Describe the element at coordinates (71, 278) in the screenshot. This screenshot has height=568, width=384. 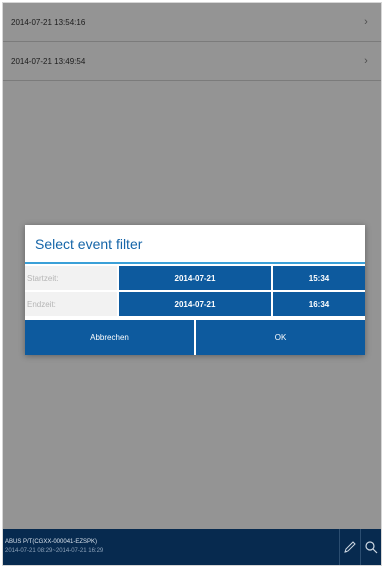
I see `start-time-label: Startzeit:` at that location.